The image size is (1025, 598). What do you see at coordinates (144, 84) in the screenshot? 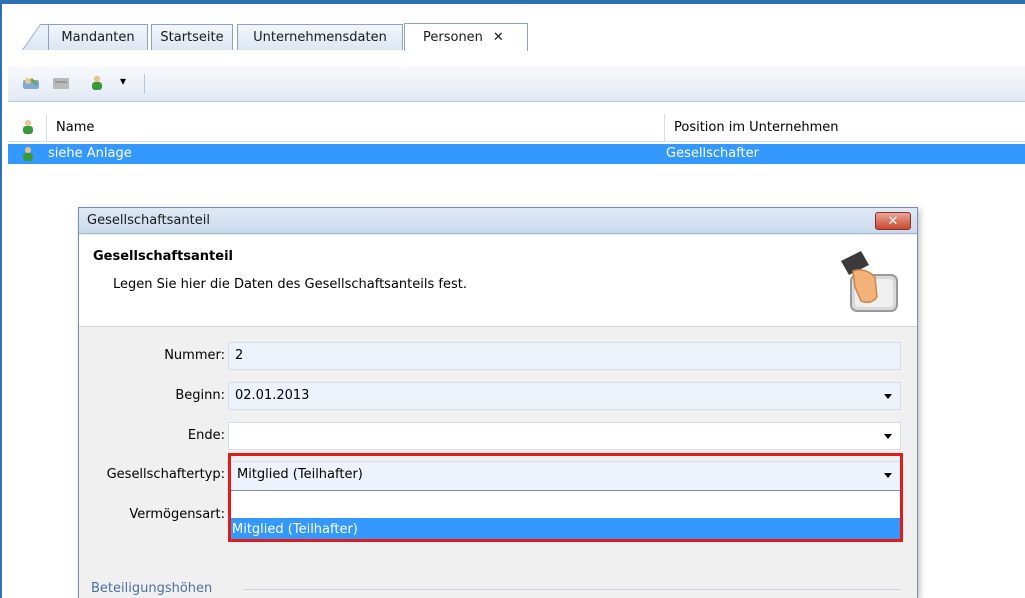
I see `toolbar-separator` at bounding box center [144, 84].